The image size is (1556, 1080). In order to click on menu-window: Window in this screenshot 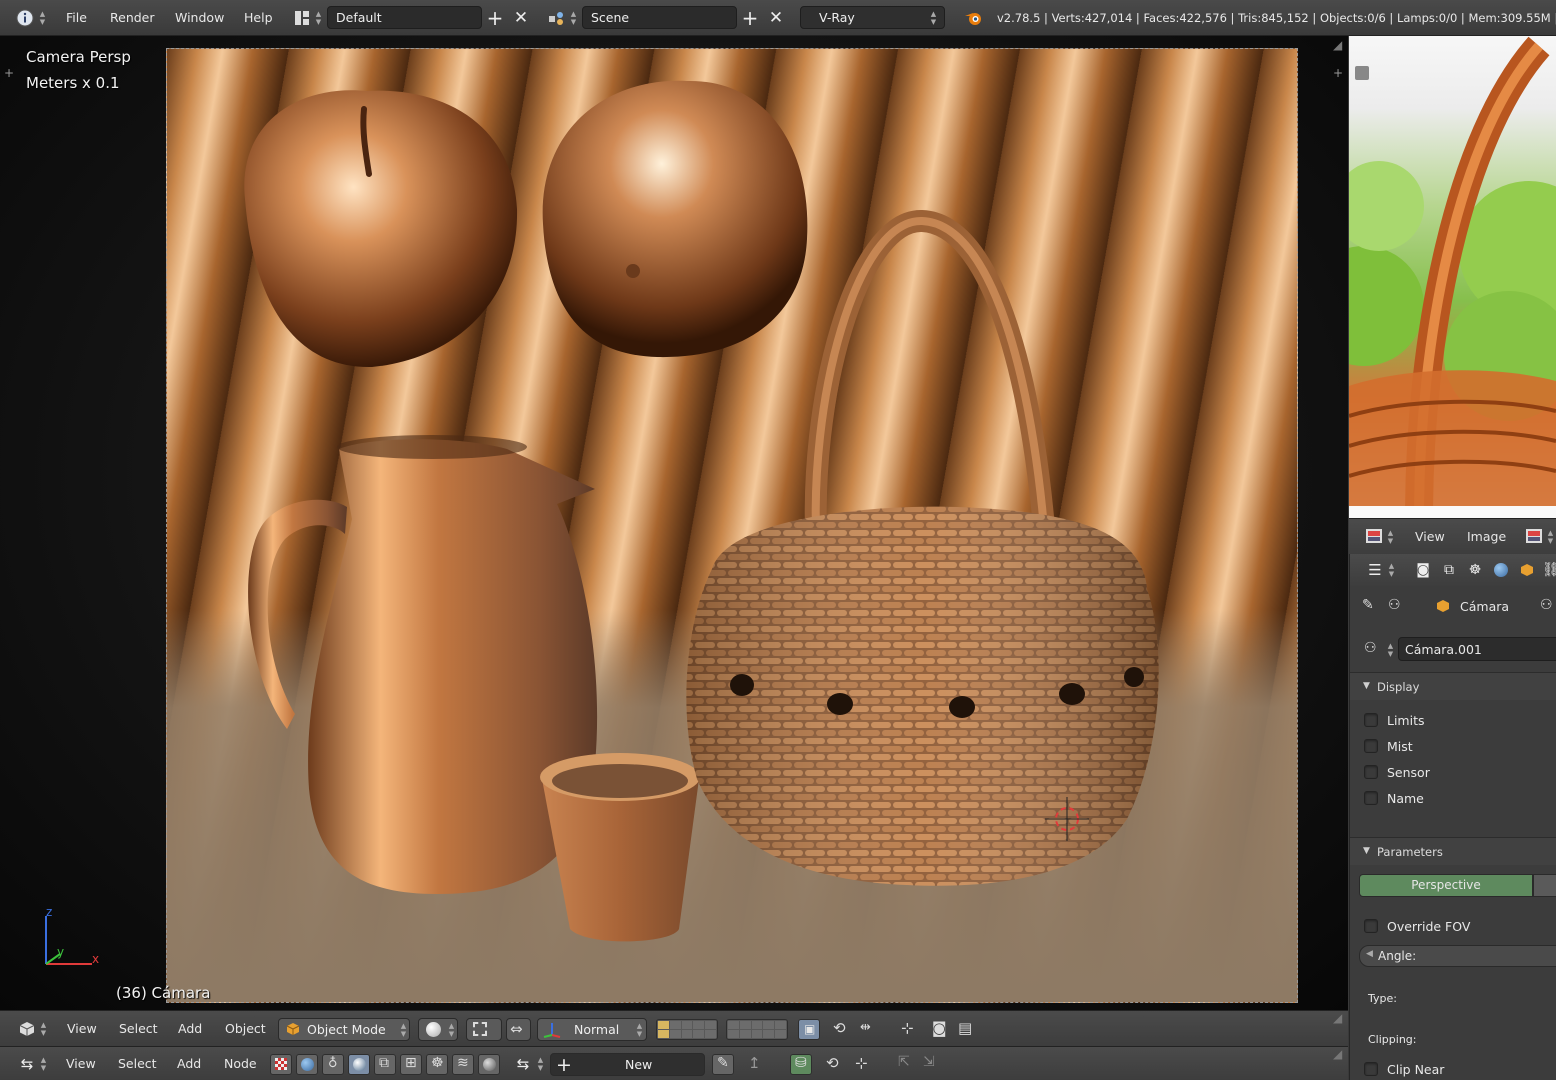, I will do `click(199, 18)`.